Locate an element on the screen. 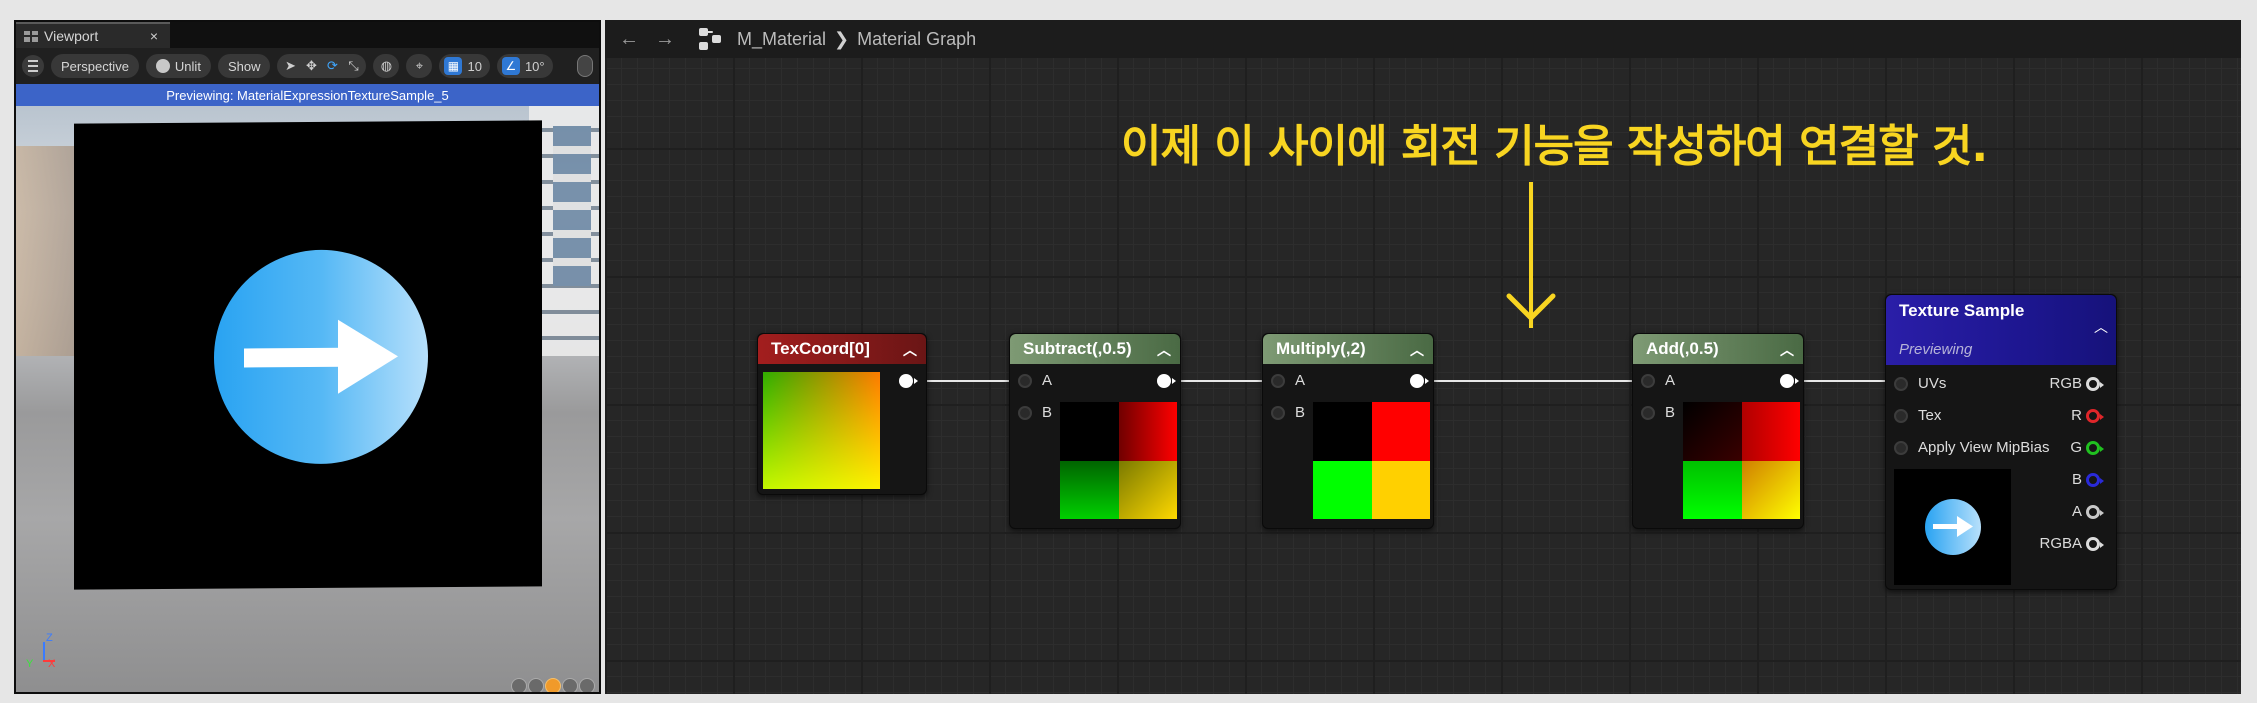  node-multiply: Multiply(,2) ︿ A B is located at coordinates (1348, 431).